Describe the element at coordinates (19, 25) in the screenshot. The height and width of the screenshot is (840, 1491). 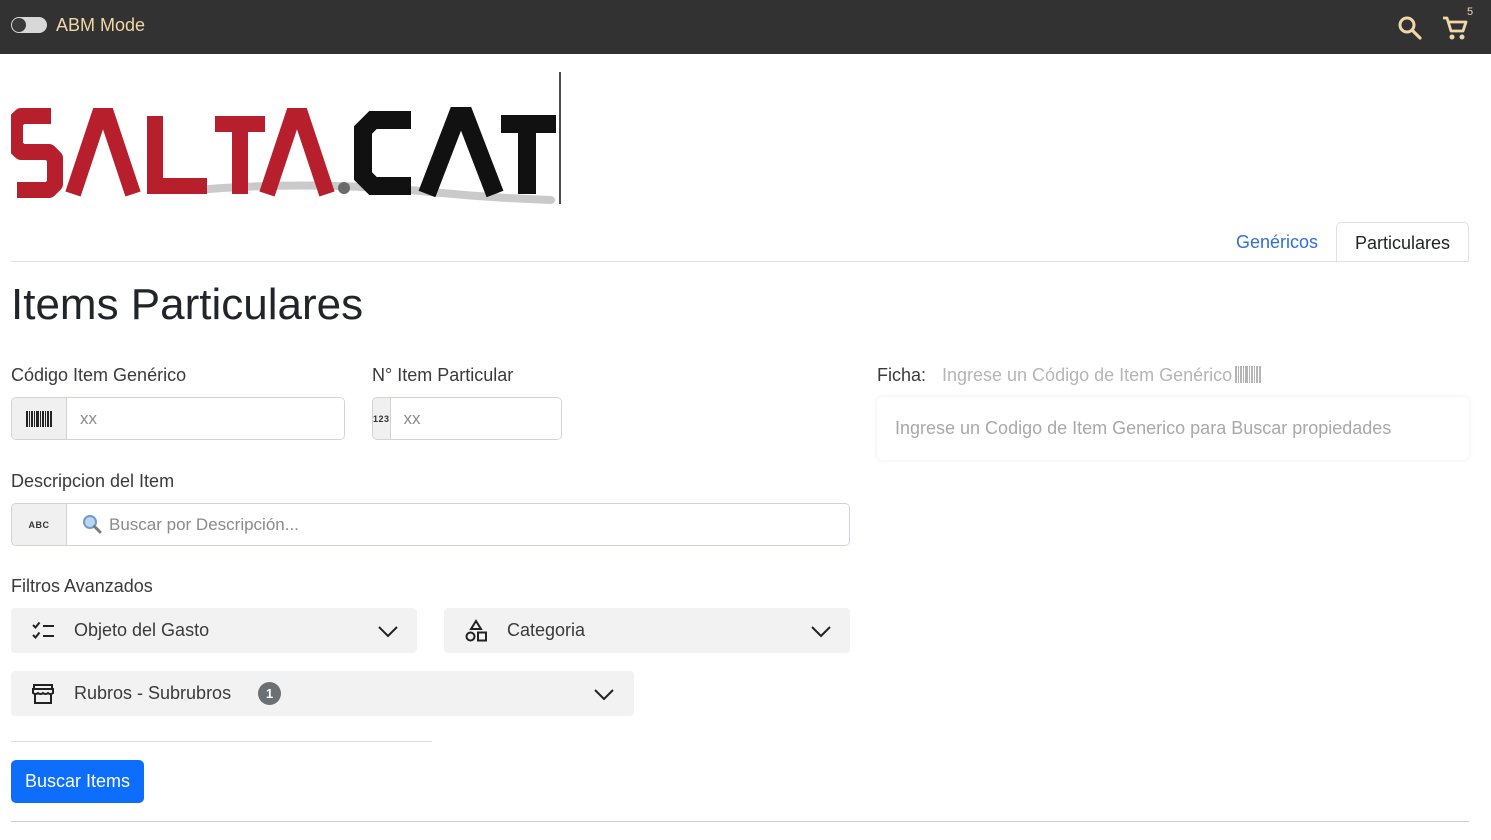
I see `toggle-knob` at that location.